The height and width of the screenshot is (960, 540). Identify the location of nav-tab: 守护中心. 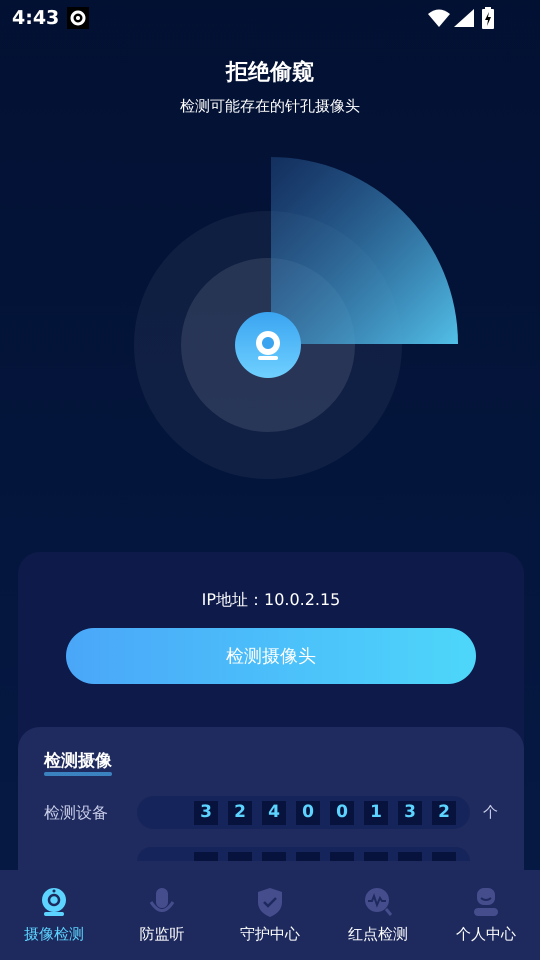
(270, 915).